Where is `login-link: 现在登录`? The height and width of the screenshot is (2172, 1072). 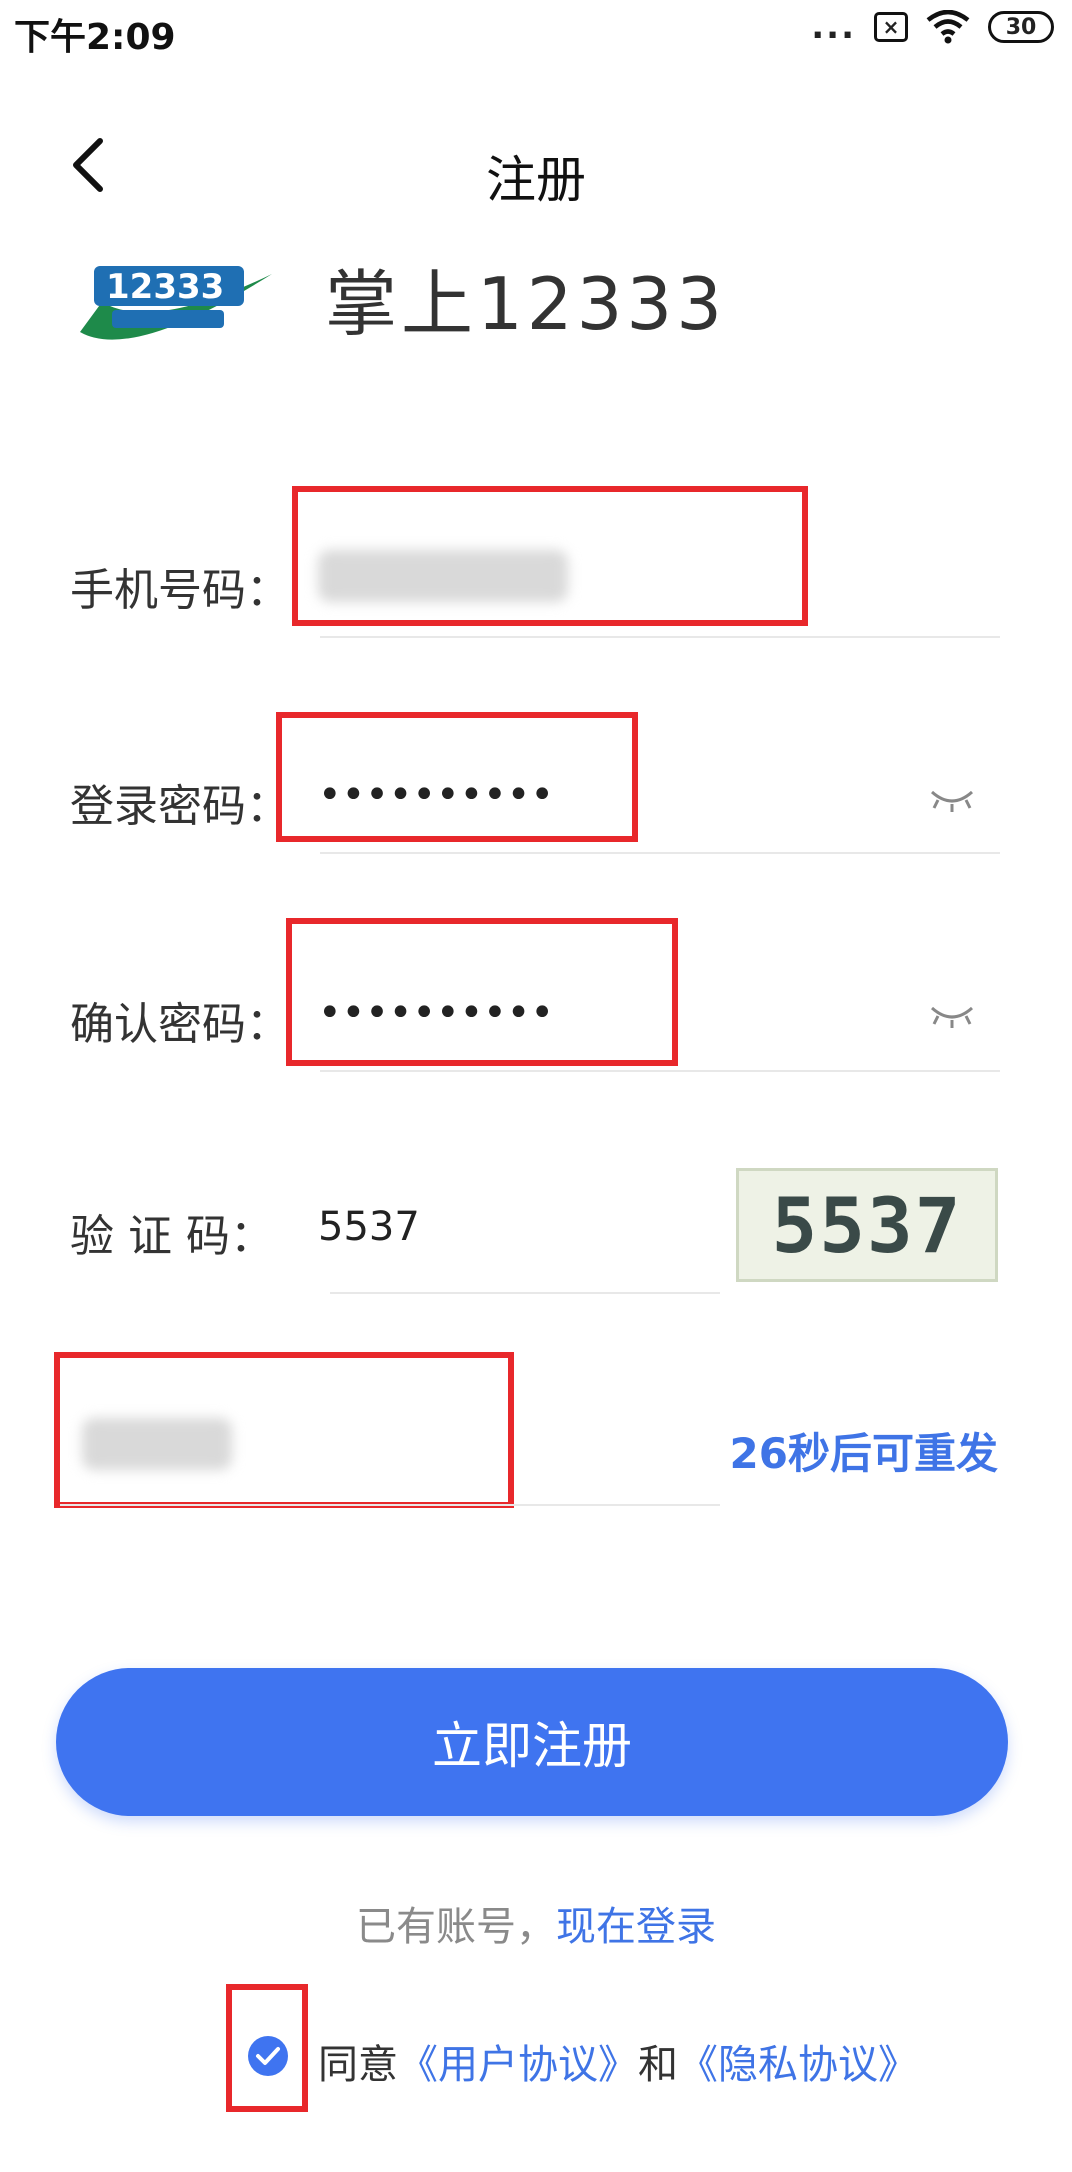 login-link: 现在登录 is located at coordinates (636, 1927).